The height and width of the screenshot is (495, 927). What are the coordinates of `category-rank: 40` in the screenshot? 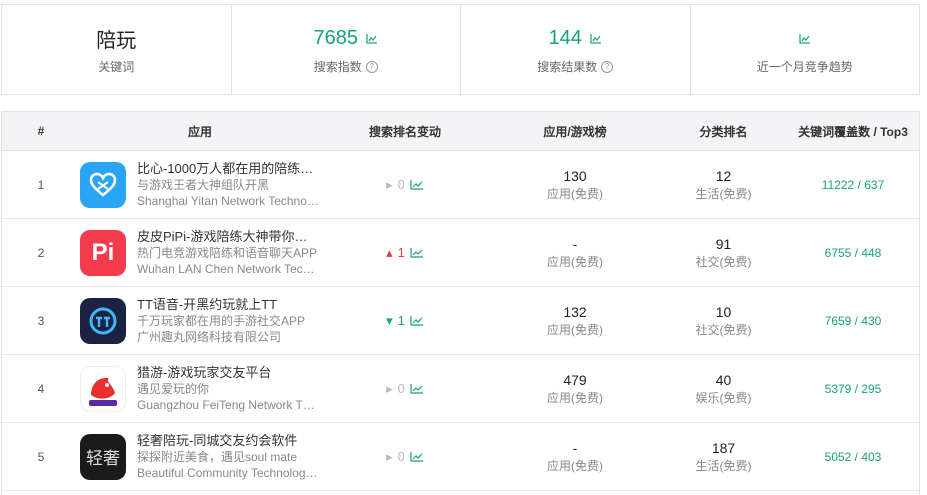 It's located at (723, 379).